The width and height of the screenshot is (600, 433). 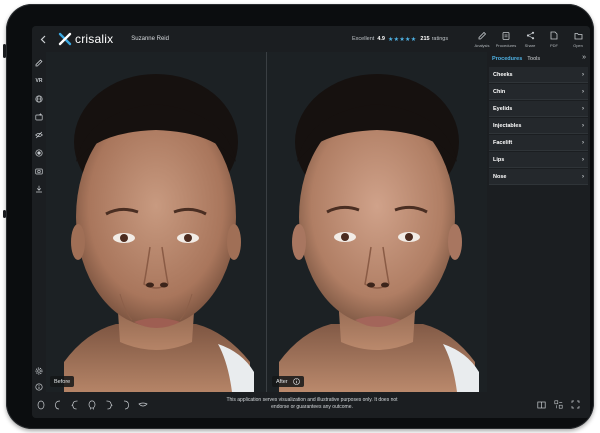 I want to click on face-right-profile-button, so click(x=108, y=404).